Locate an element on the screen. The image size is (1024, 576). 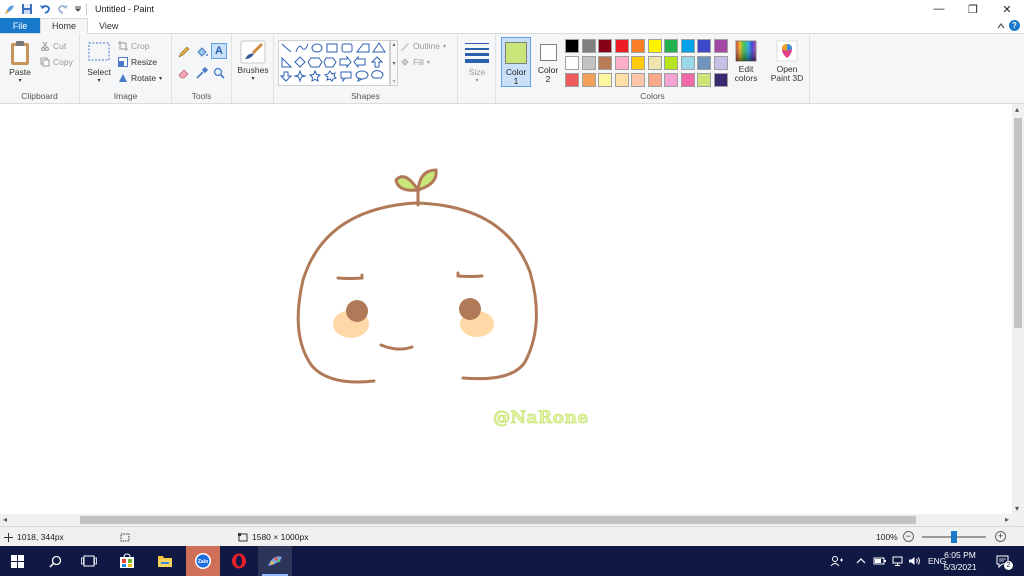
paste-button: Paste ▾ is located at coordinates (20, 63).